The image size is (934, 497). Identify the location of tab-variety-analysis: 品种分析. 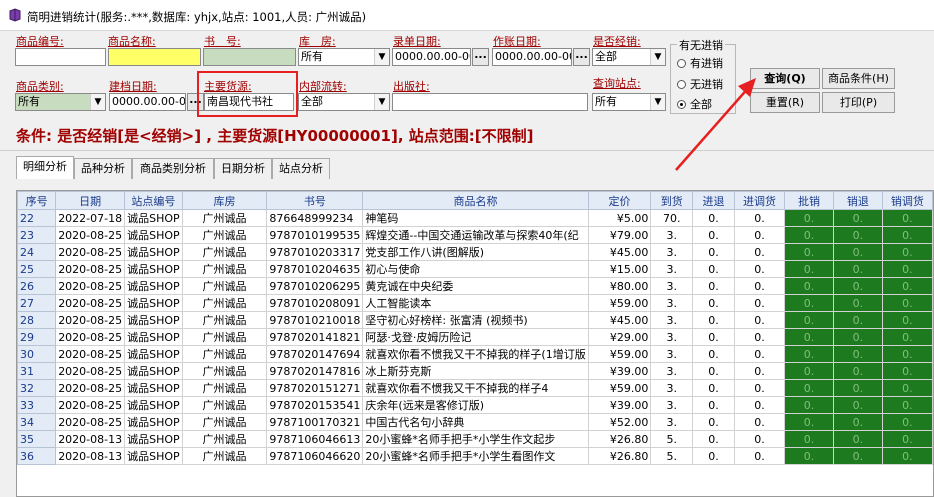
(103, 168).